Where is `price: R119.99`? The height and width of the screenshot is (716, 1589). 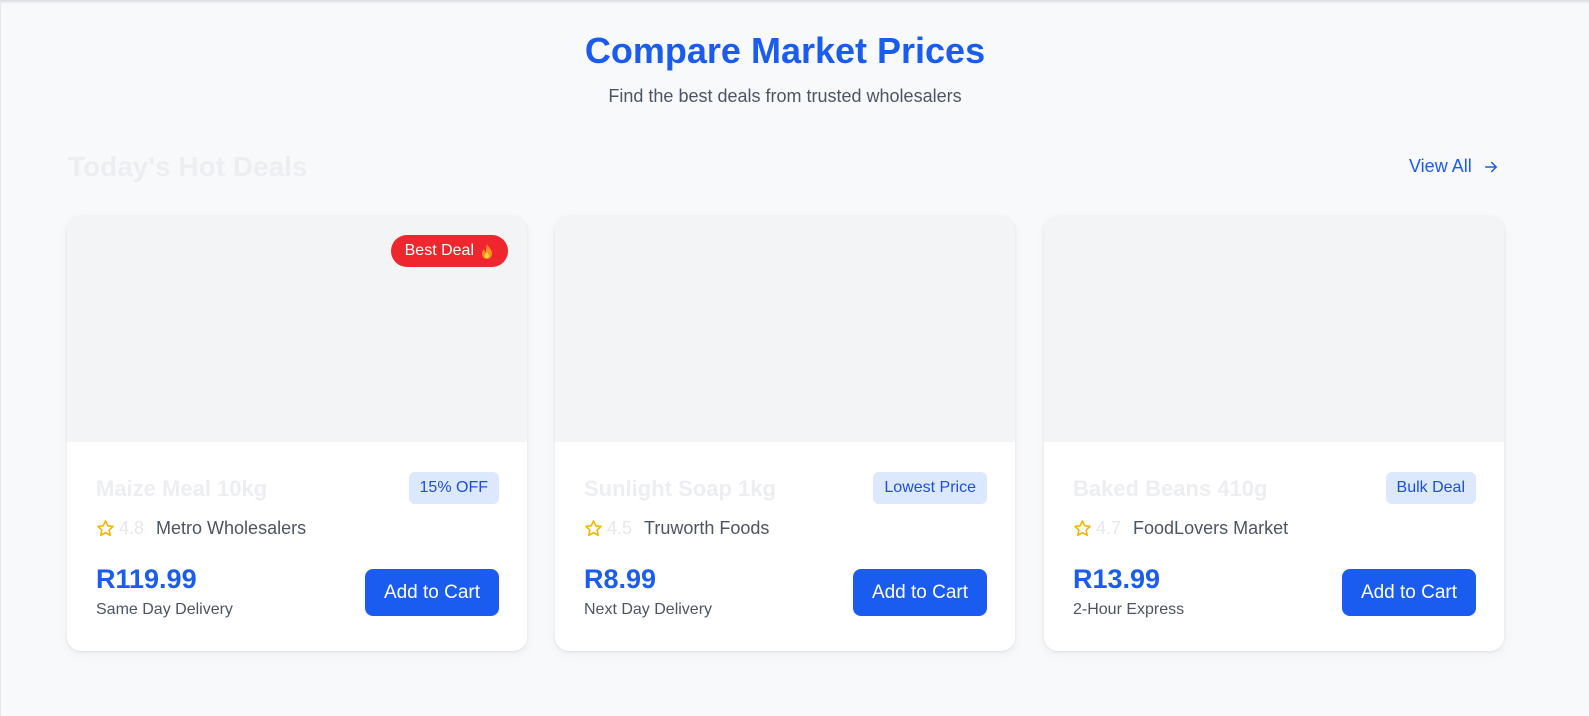
price: R119.99 is located at coordinates (146, 579).